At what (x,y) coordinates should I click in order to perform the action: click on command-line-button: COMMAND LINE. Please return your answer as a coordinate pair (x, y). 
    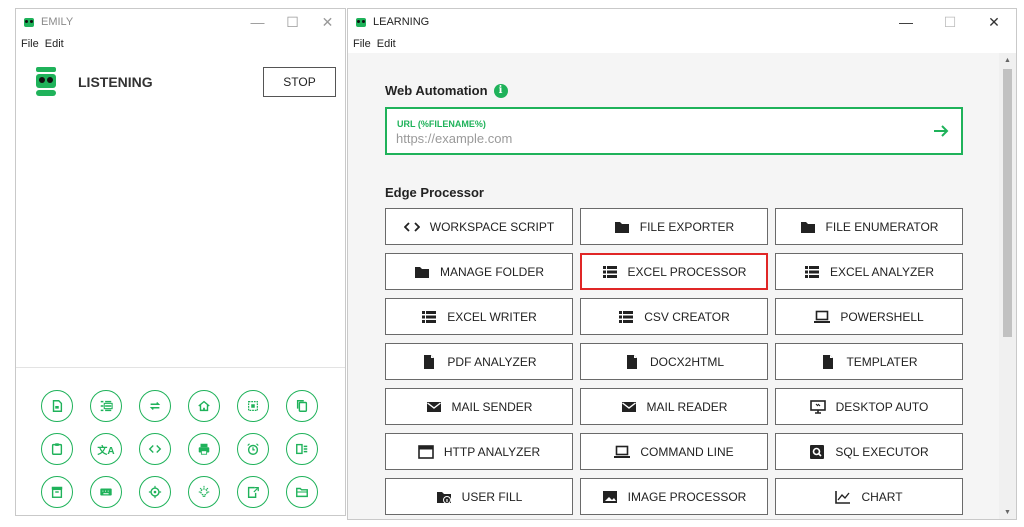
    Looking at the image, I should click on (674, 451).